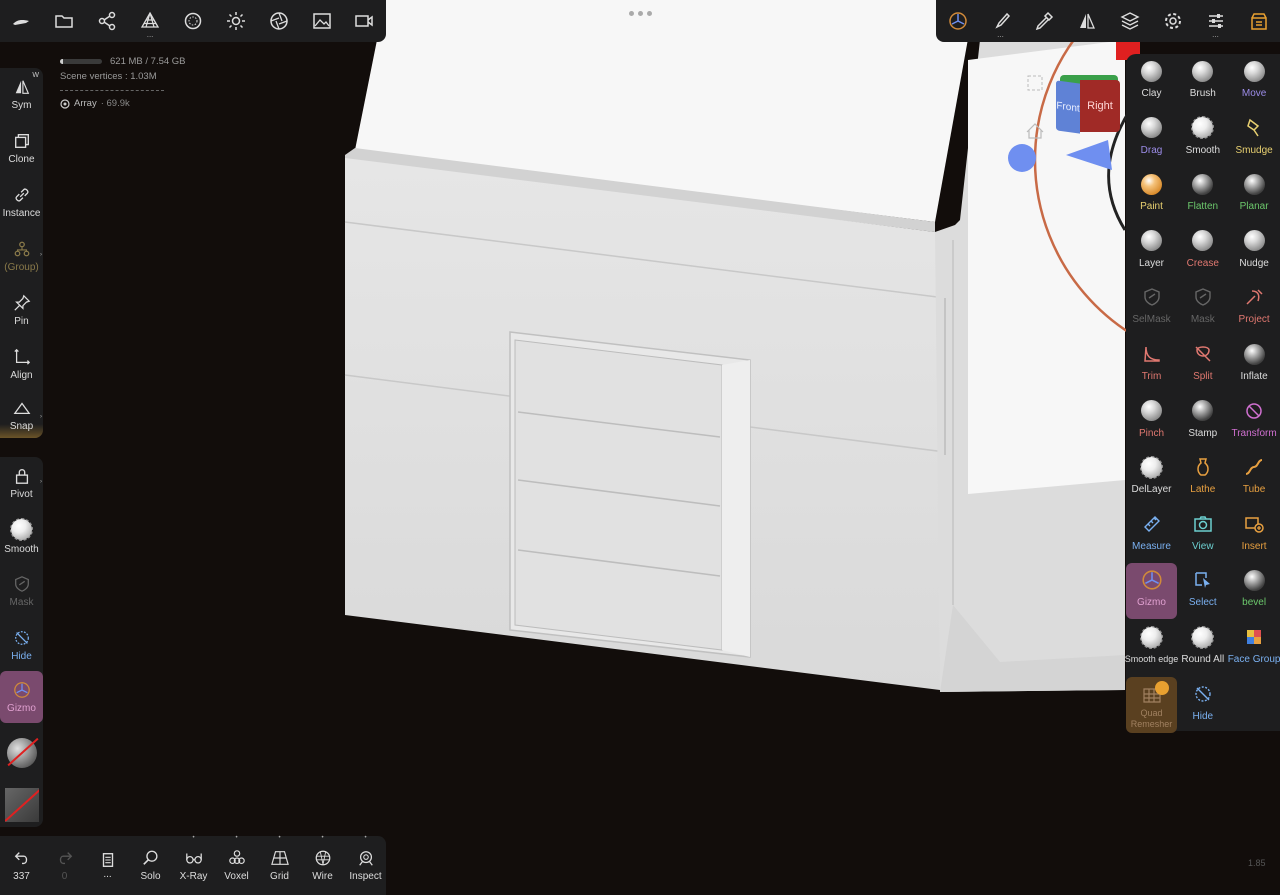 This screenshot has width=1280, height=895. What do you see at coordinates (193, 21) in the screenshot?
I see `sphere-material-icon` at bounding box center [193, 21].